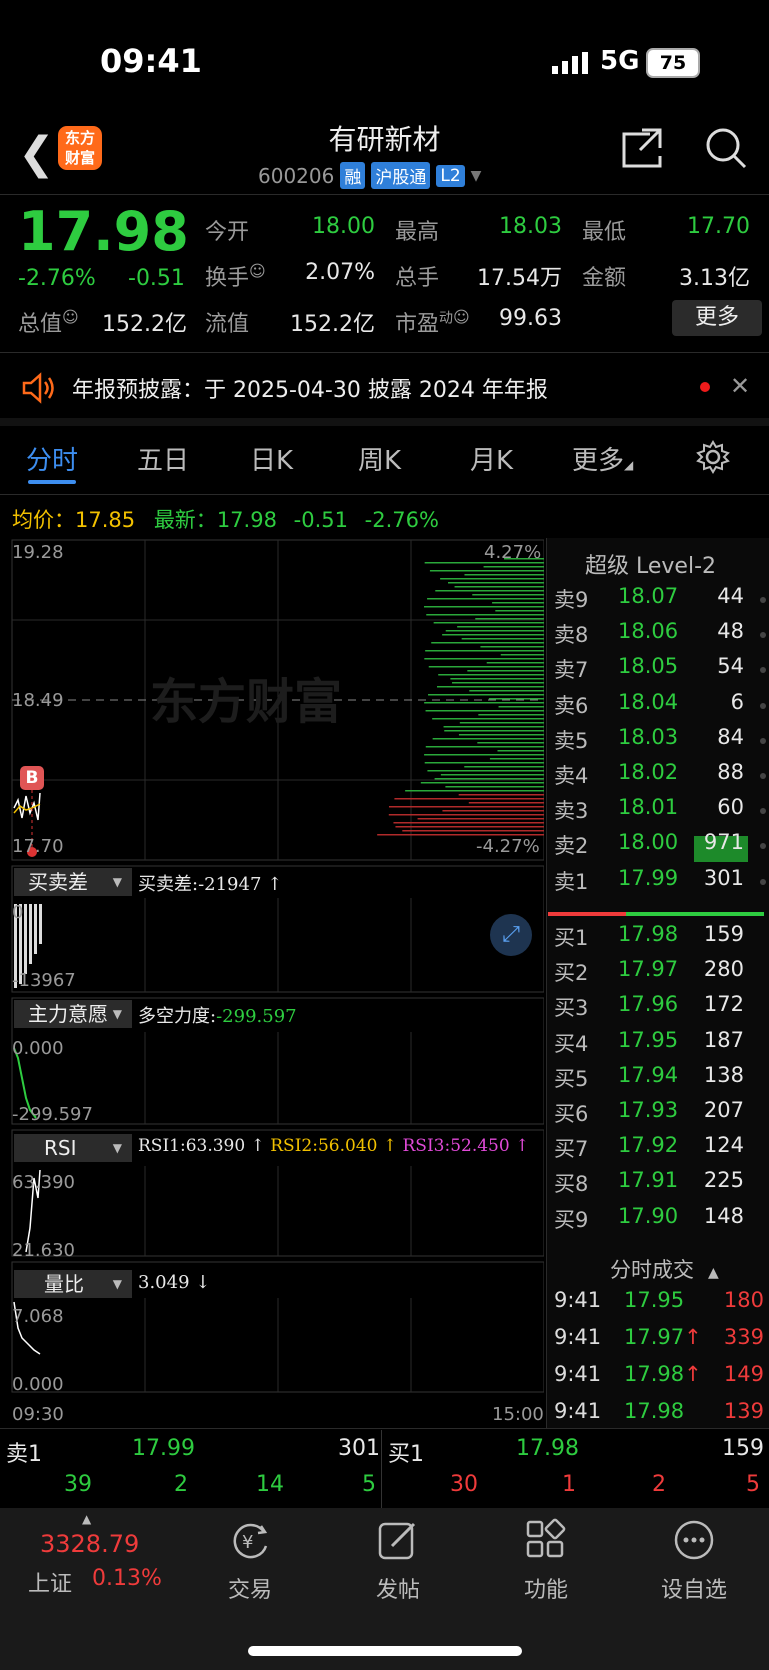 The width and height of the screenshot is (769, 1670). What do you see at coordinates (648, 1215) in the screenshot?
I see `bid-price: 17.90` at bounding box center [648, 1215].